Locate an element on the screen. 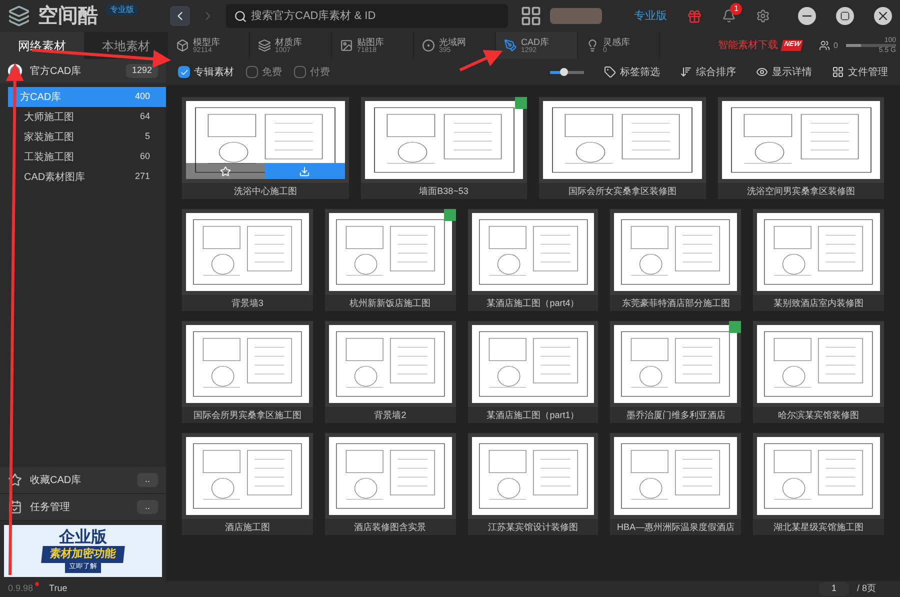 This screenshot has width=900, height=597. material-card: 某酒店施工图（part4） is located at coordinates (533, 260).